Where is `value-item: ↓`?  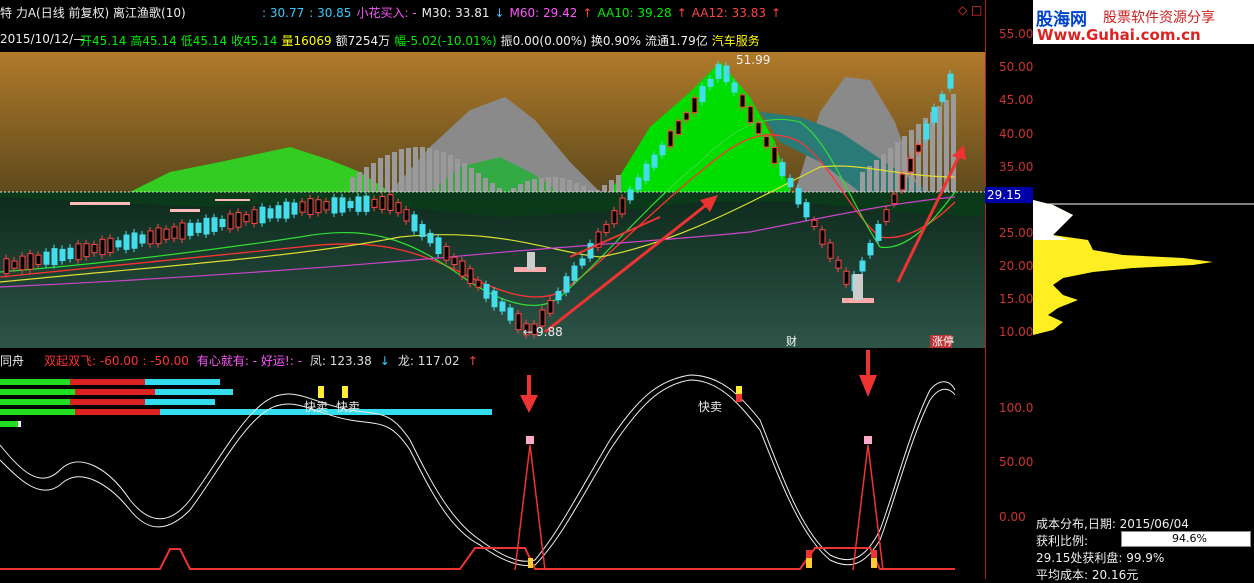 value-item: ↓ is located at coordinates (499, 13).